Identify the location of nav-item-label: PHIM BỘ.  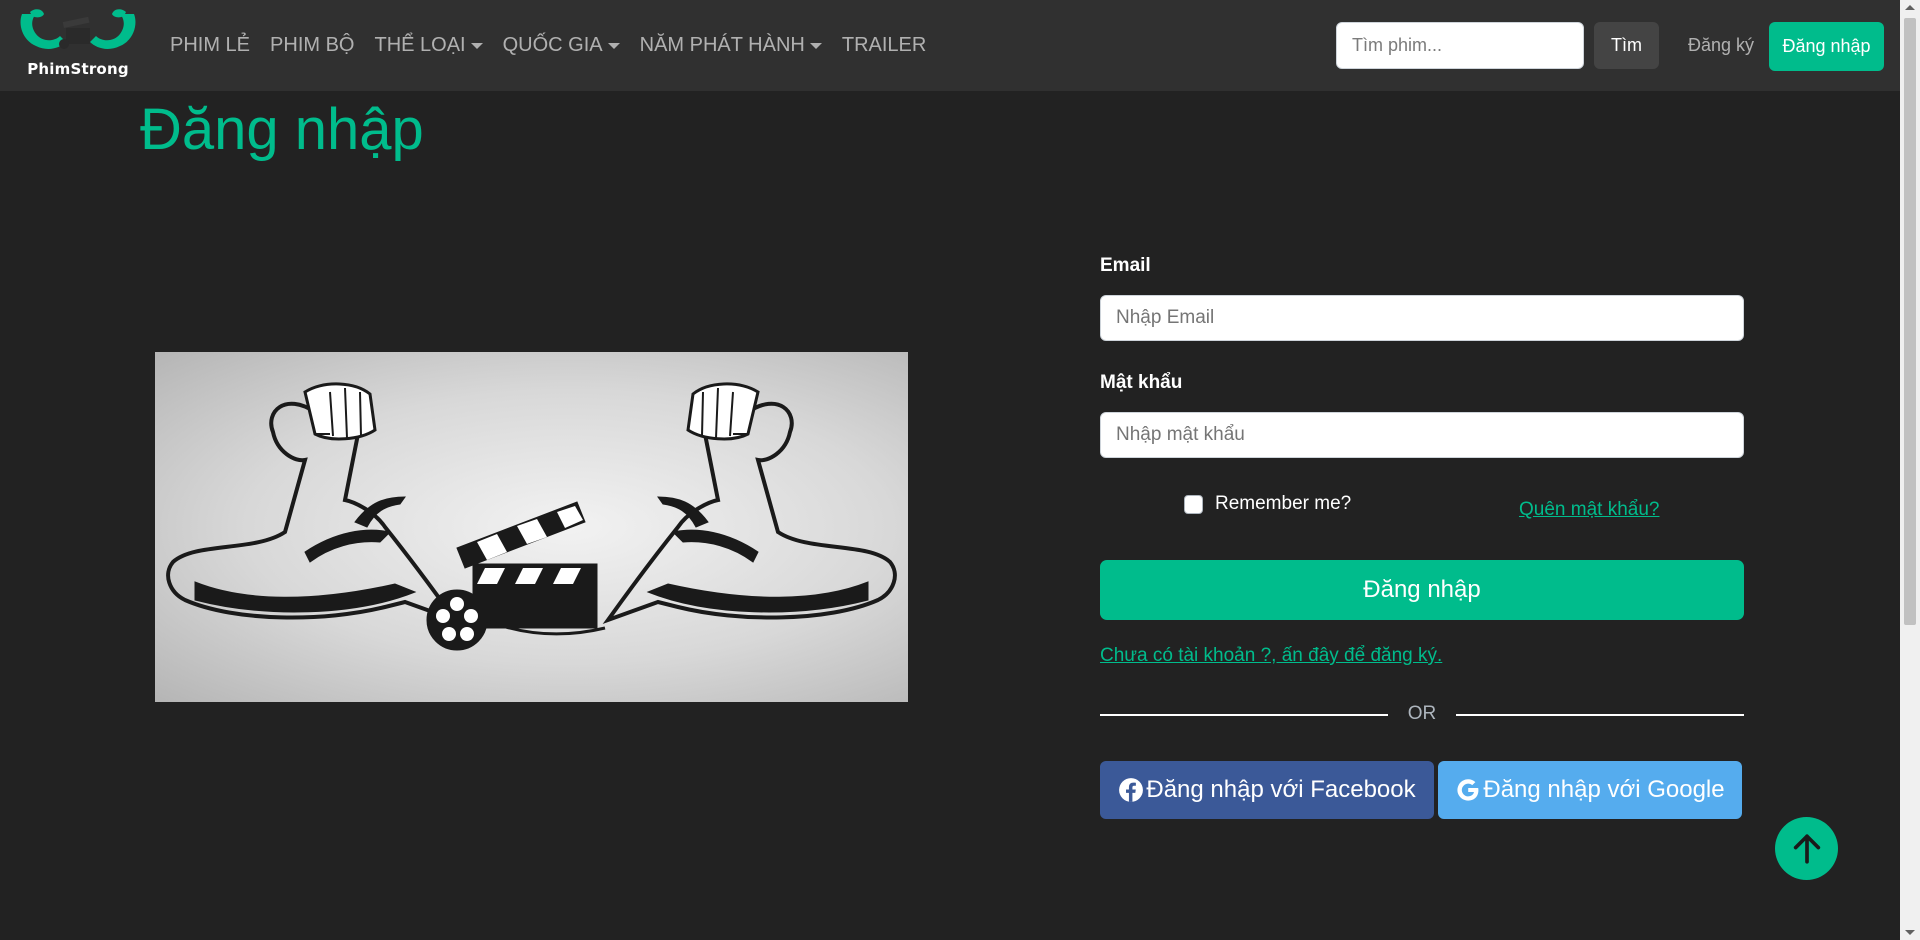
(312, 45).